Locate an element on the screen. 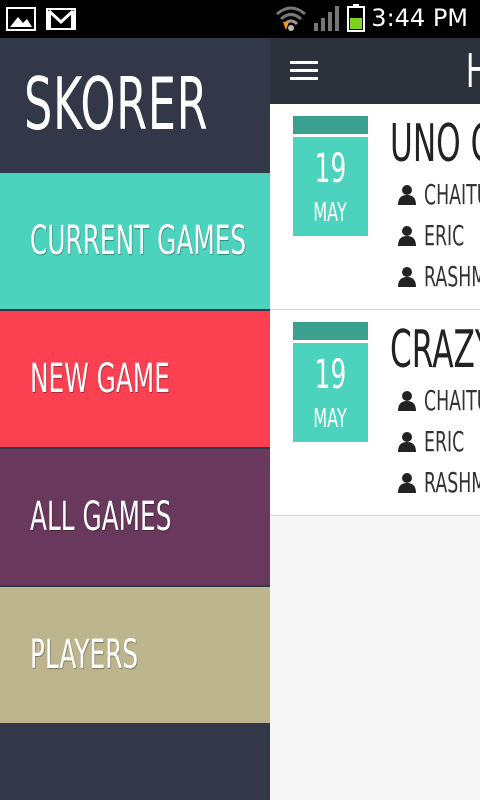 The width and height of the screenshot is (480, 800). signal-icon is located at coordinates (327, 18).